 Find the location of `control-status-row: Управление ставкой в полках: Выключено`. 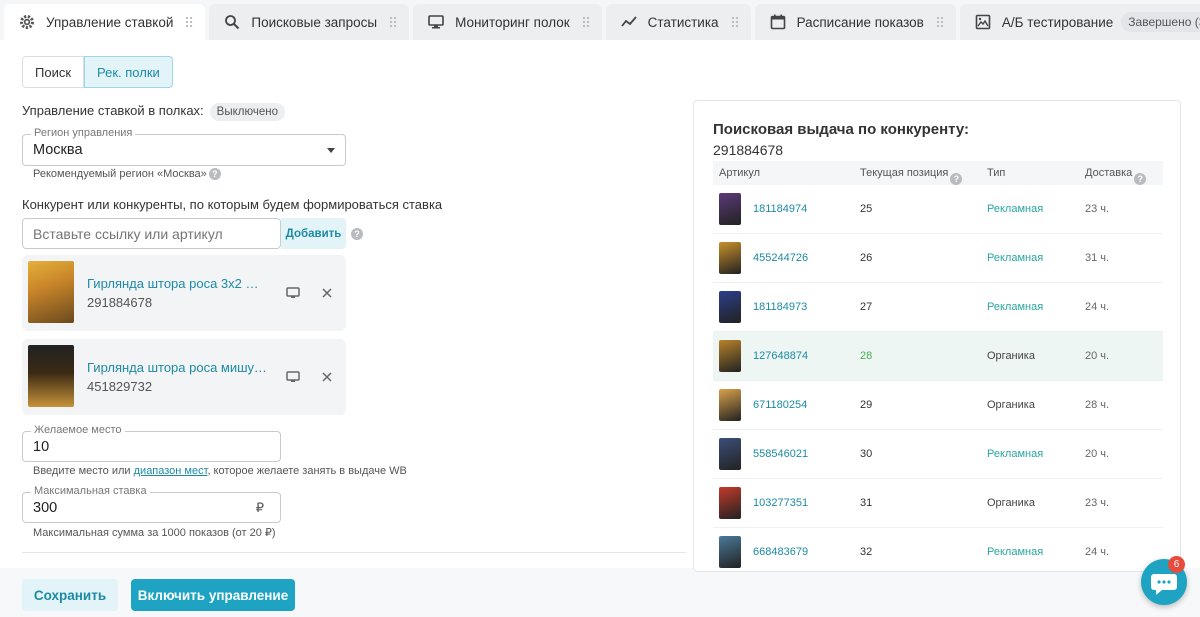

control-status-row: Управление ставкой в полках: Выключено is located at coordinates (153, 112).